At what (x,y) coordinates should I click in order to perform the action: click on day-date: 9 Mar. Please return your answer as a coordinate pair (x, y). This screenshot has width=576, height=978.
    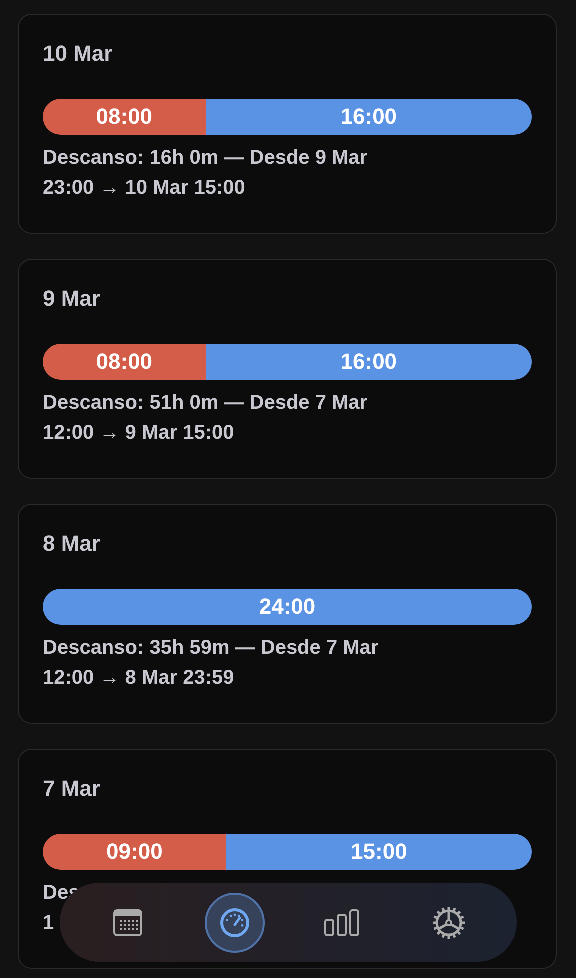
    Looking at the image, I should click on (71, 299).